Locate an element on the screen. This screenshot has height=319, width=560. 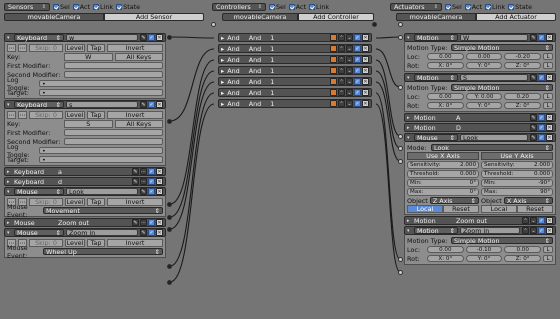
level-button: Level is located at coordinates (75, 47).